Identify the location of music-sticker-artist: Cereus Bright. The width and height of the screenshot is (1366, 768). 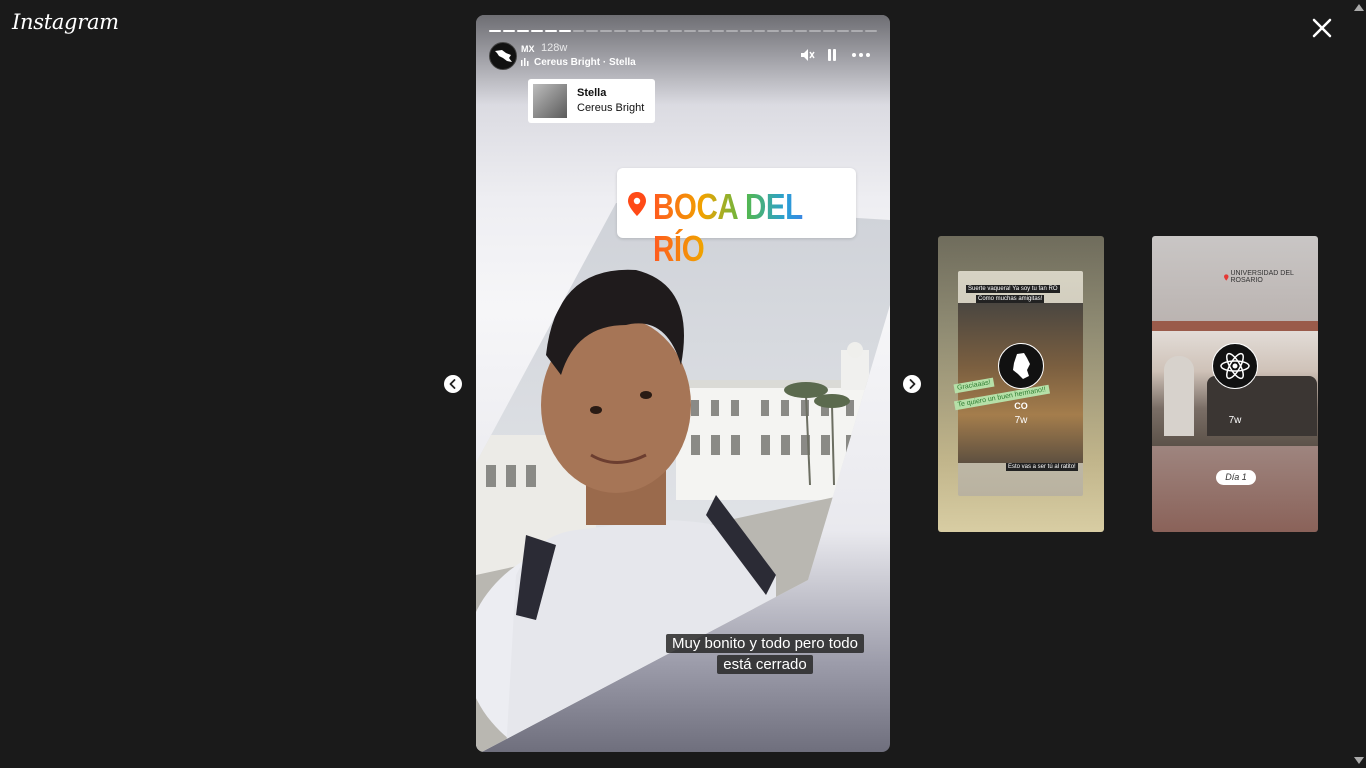
(611, 108).